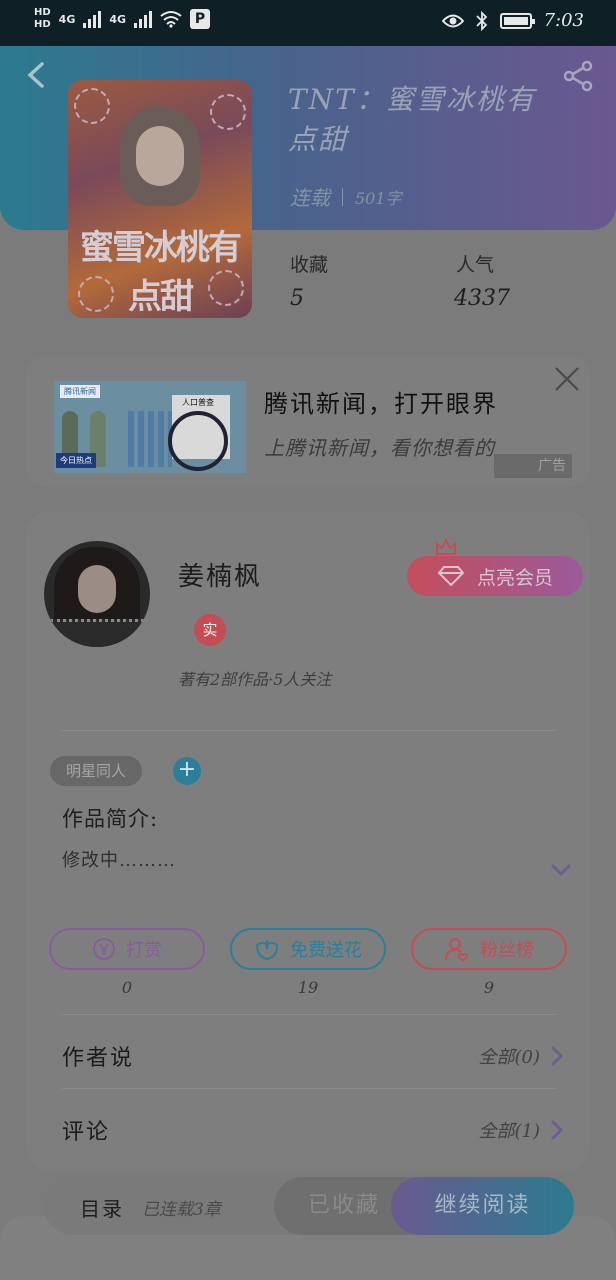  I want to click on continue-reading-button: 继续阅读, so click(482, 1206).